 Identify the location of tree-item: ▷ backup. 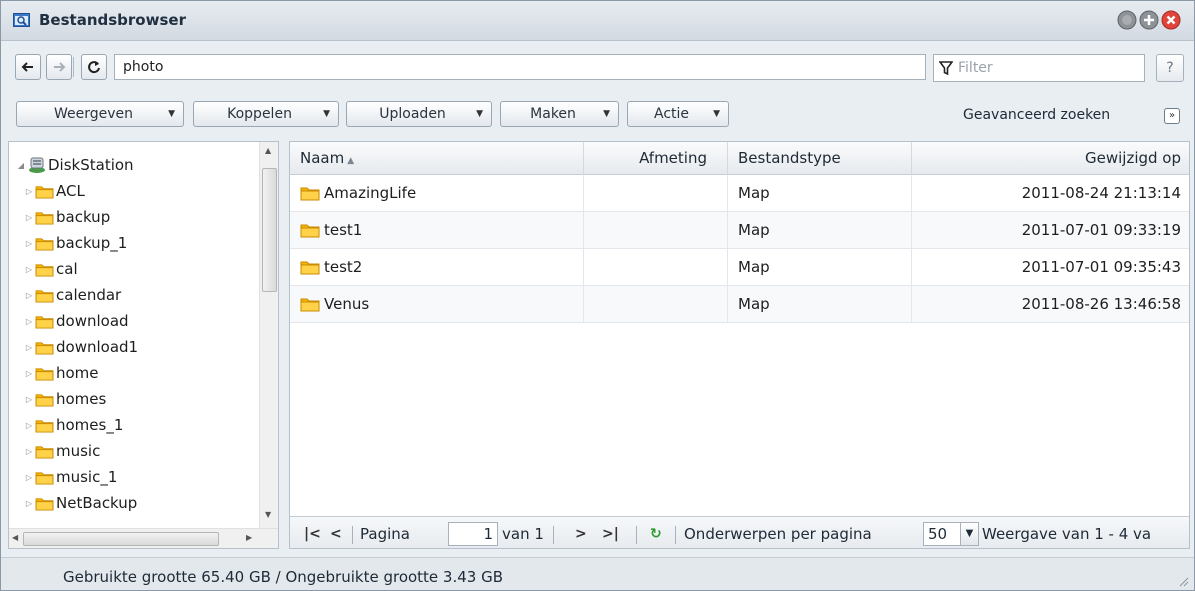
(134, 217).